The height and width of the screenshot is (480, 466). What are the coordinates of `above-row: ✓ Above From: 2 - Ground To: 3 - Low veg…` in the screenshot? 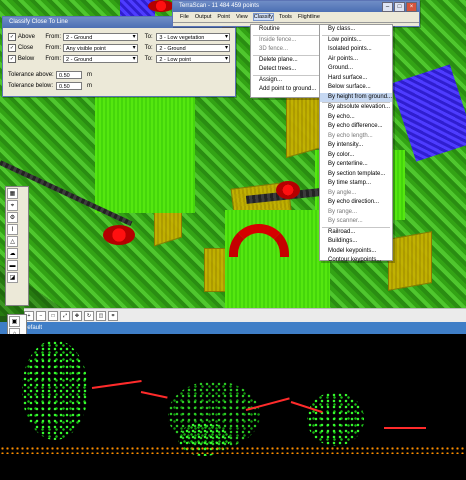 It's located at (119, 36).